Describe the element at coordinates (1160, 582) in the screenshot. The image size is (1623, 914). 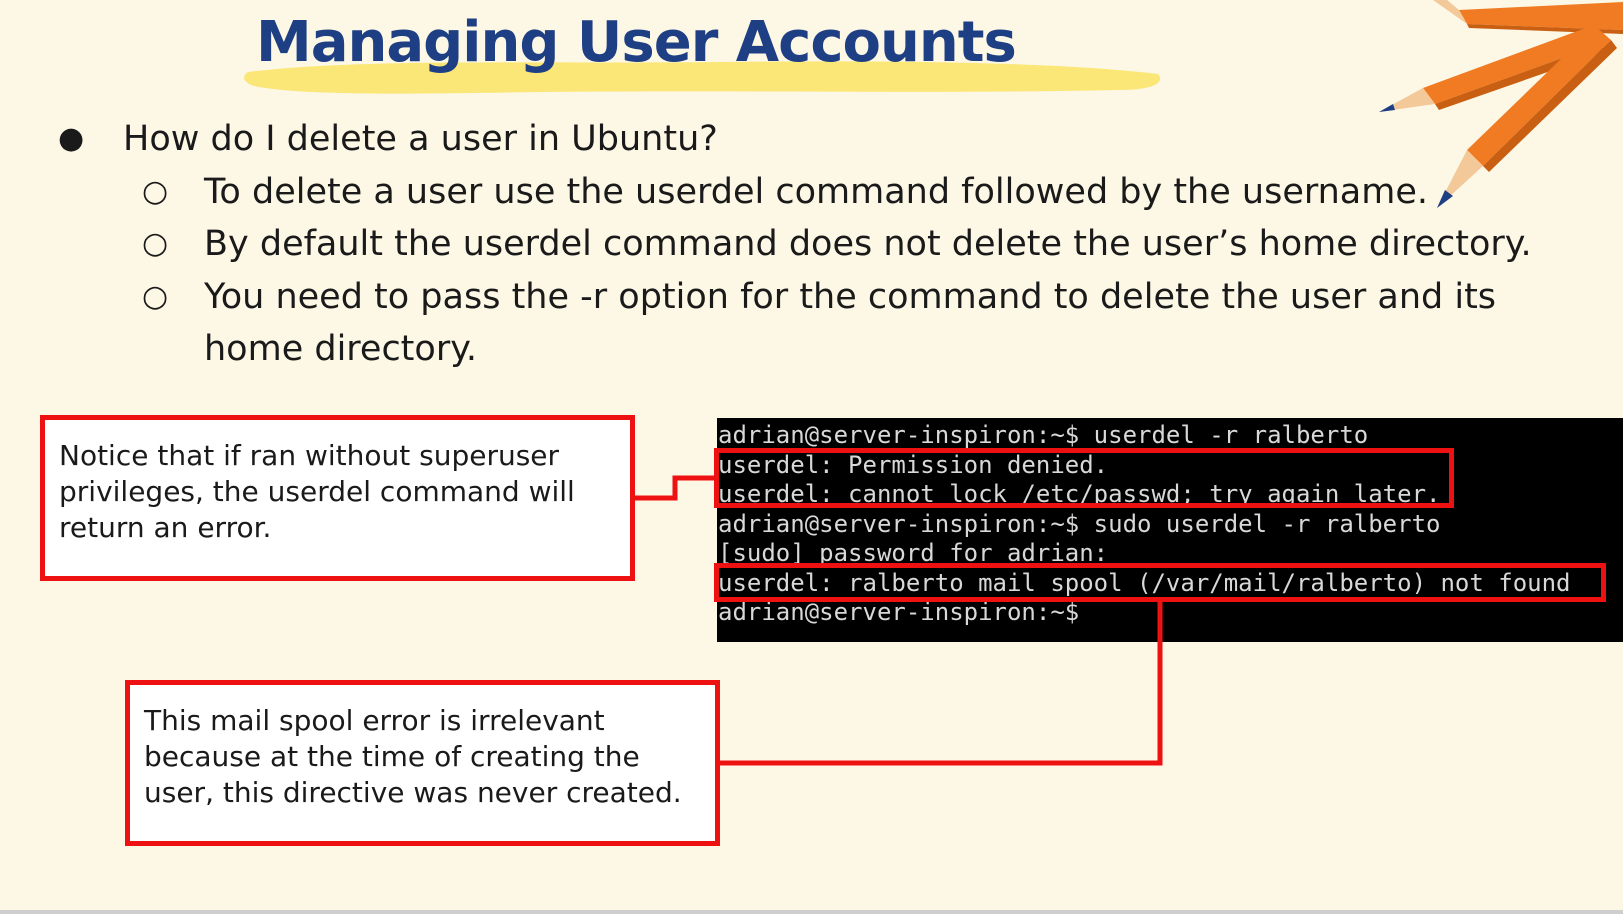
I see `mail-spool-error-highlight` at that location.